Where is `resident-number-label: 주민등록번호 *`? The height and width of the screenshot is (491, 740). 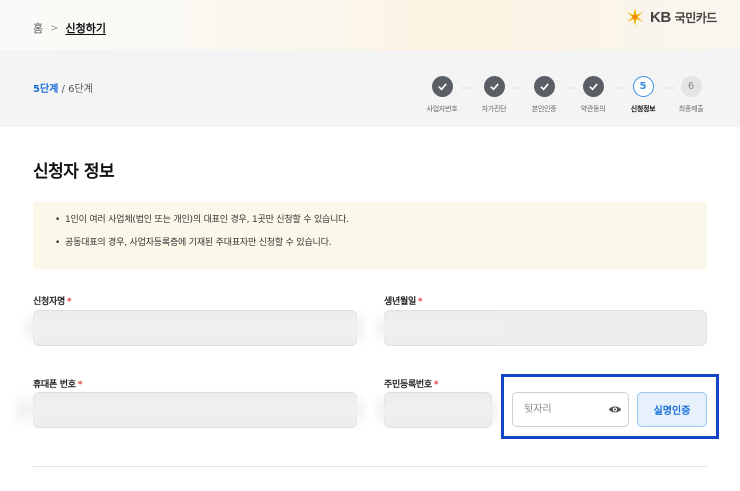
resident-number-label: 주민등록번호 * is located at coordinates (411, 385).